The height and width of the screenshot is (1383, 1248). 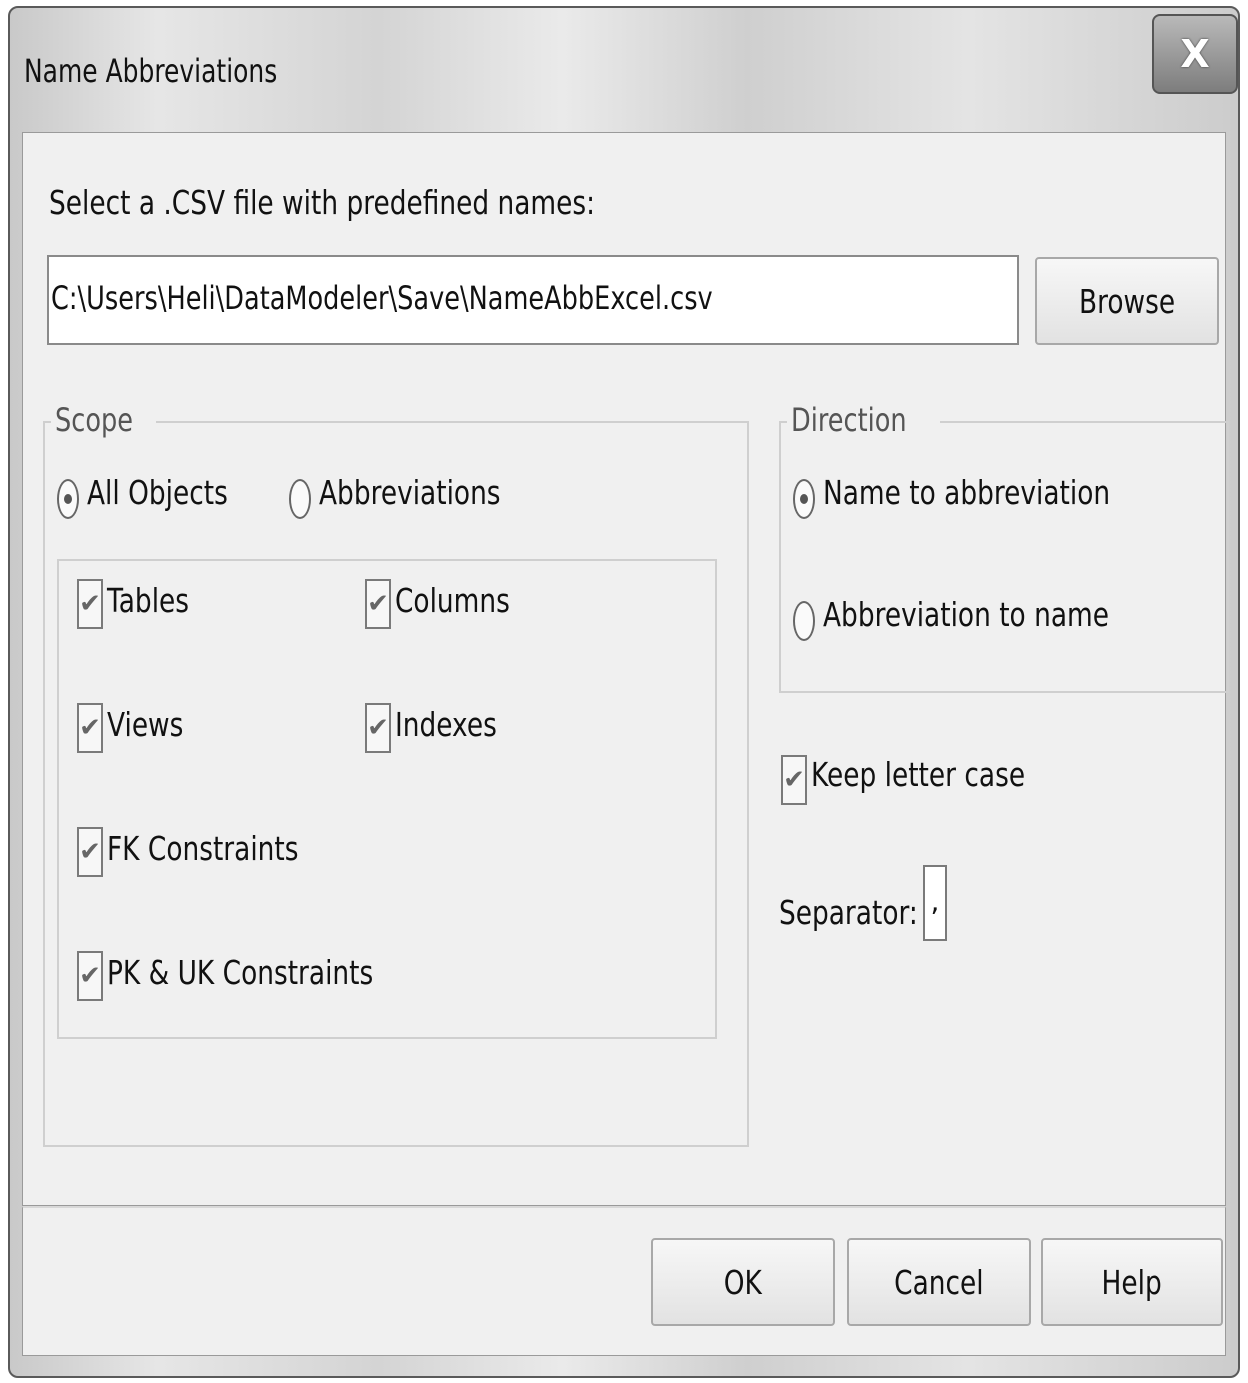 What do you see at coordinates (918, 774) in the screenshot?
I see `checkbox-keep-letter-case-label: Keep letter case` at bounding box center [918, 774].